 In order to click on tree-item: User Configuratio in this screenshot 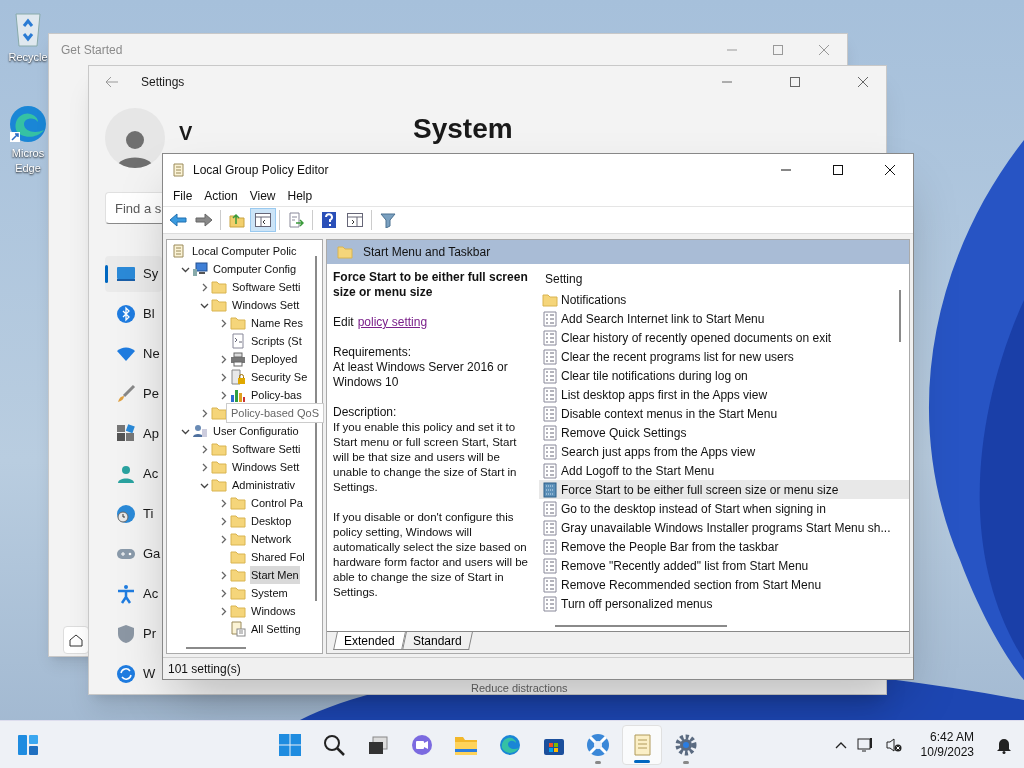, I will do `click(256, 431)`.